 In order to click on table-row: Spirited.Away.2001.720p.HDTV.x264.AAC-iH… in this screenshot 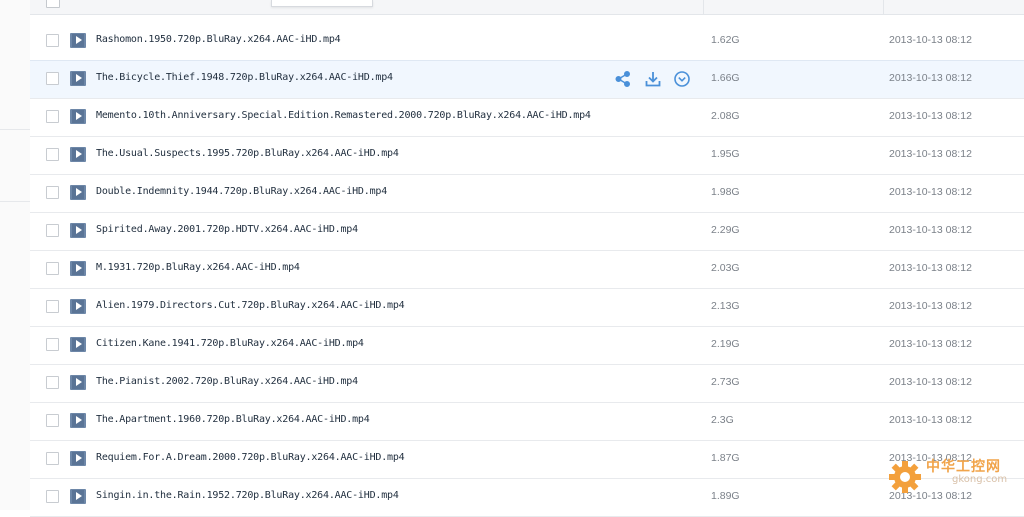, I will do `click(527, 232)`.